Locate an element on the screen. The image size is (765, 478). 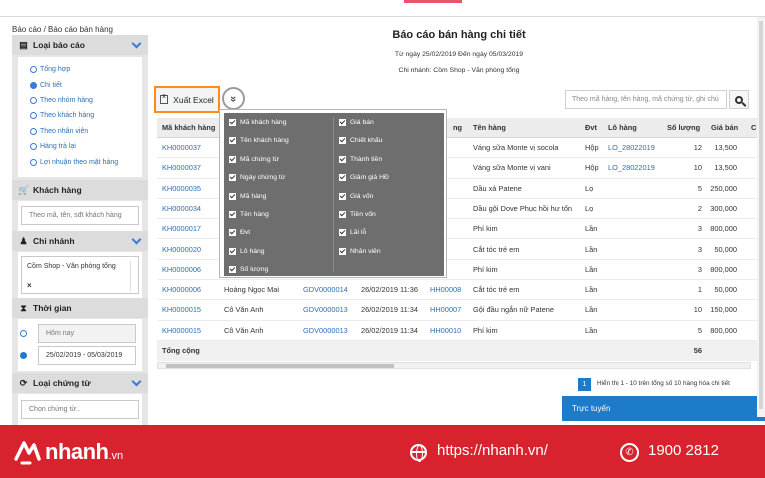
website-url: https://nhanh.vn/ is located at coordinates (492, 450).